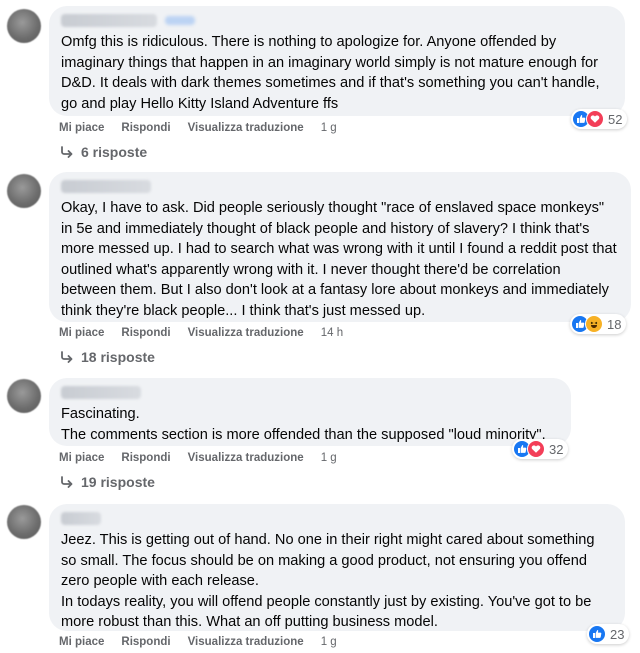  I want to click on like-reaction-icon, so click(597, 634).